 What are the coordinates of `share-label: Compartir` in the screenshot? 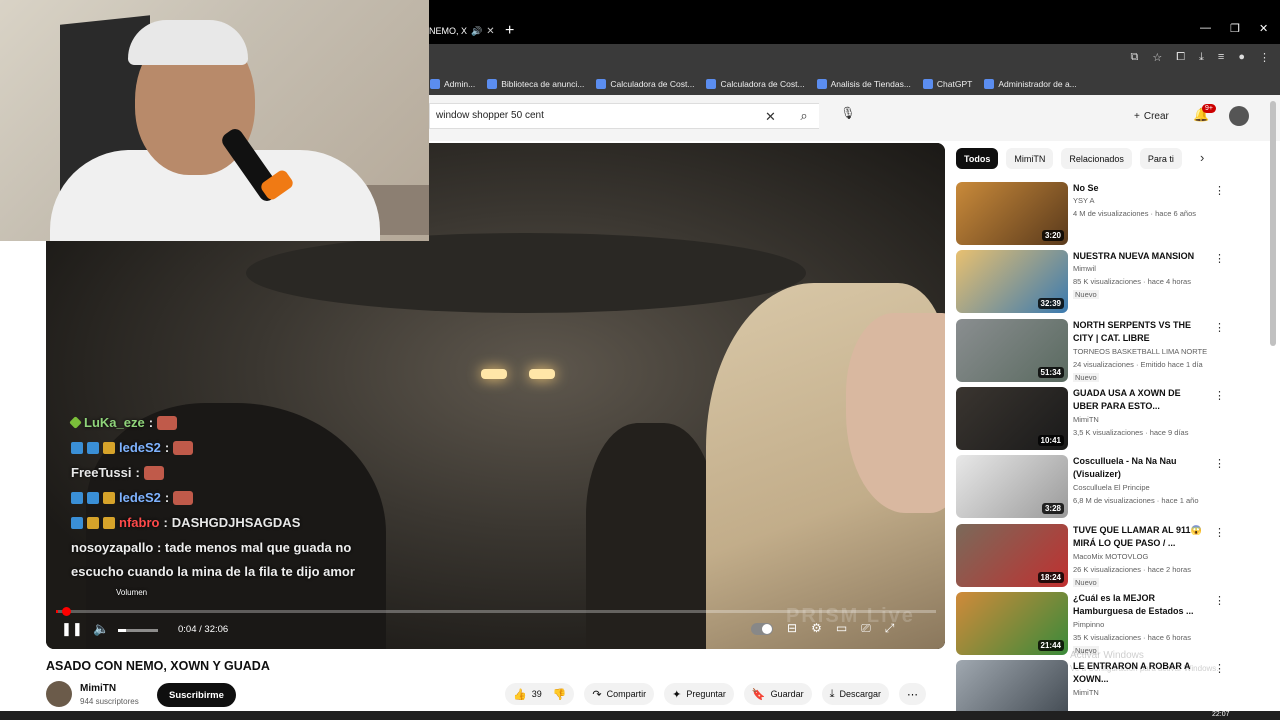 It's located at (626, 694).